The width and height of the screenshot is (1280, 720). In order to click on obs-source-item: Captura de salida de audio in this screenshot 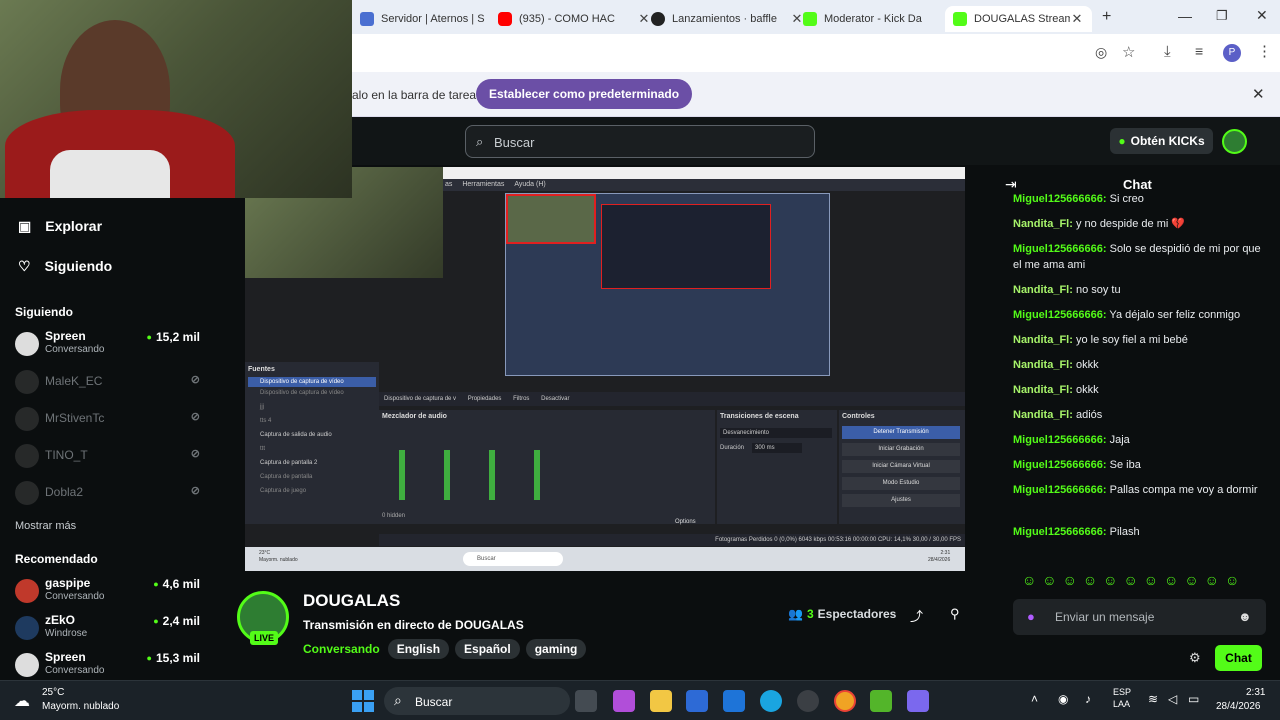, I will do `click(296, 435)`.